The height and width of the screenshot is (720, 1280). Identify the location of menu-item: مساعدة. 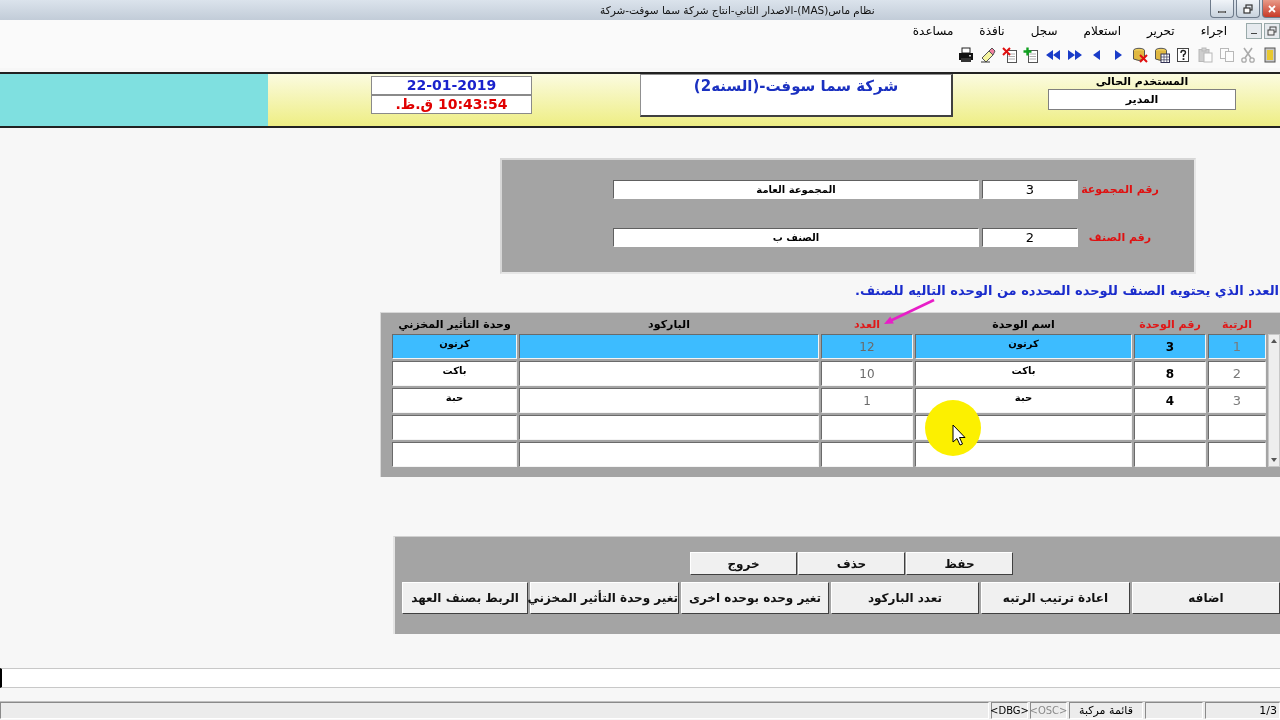
(933, 31).